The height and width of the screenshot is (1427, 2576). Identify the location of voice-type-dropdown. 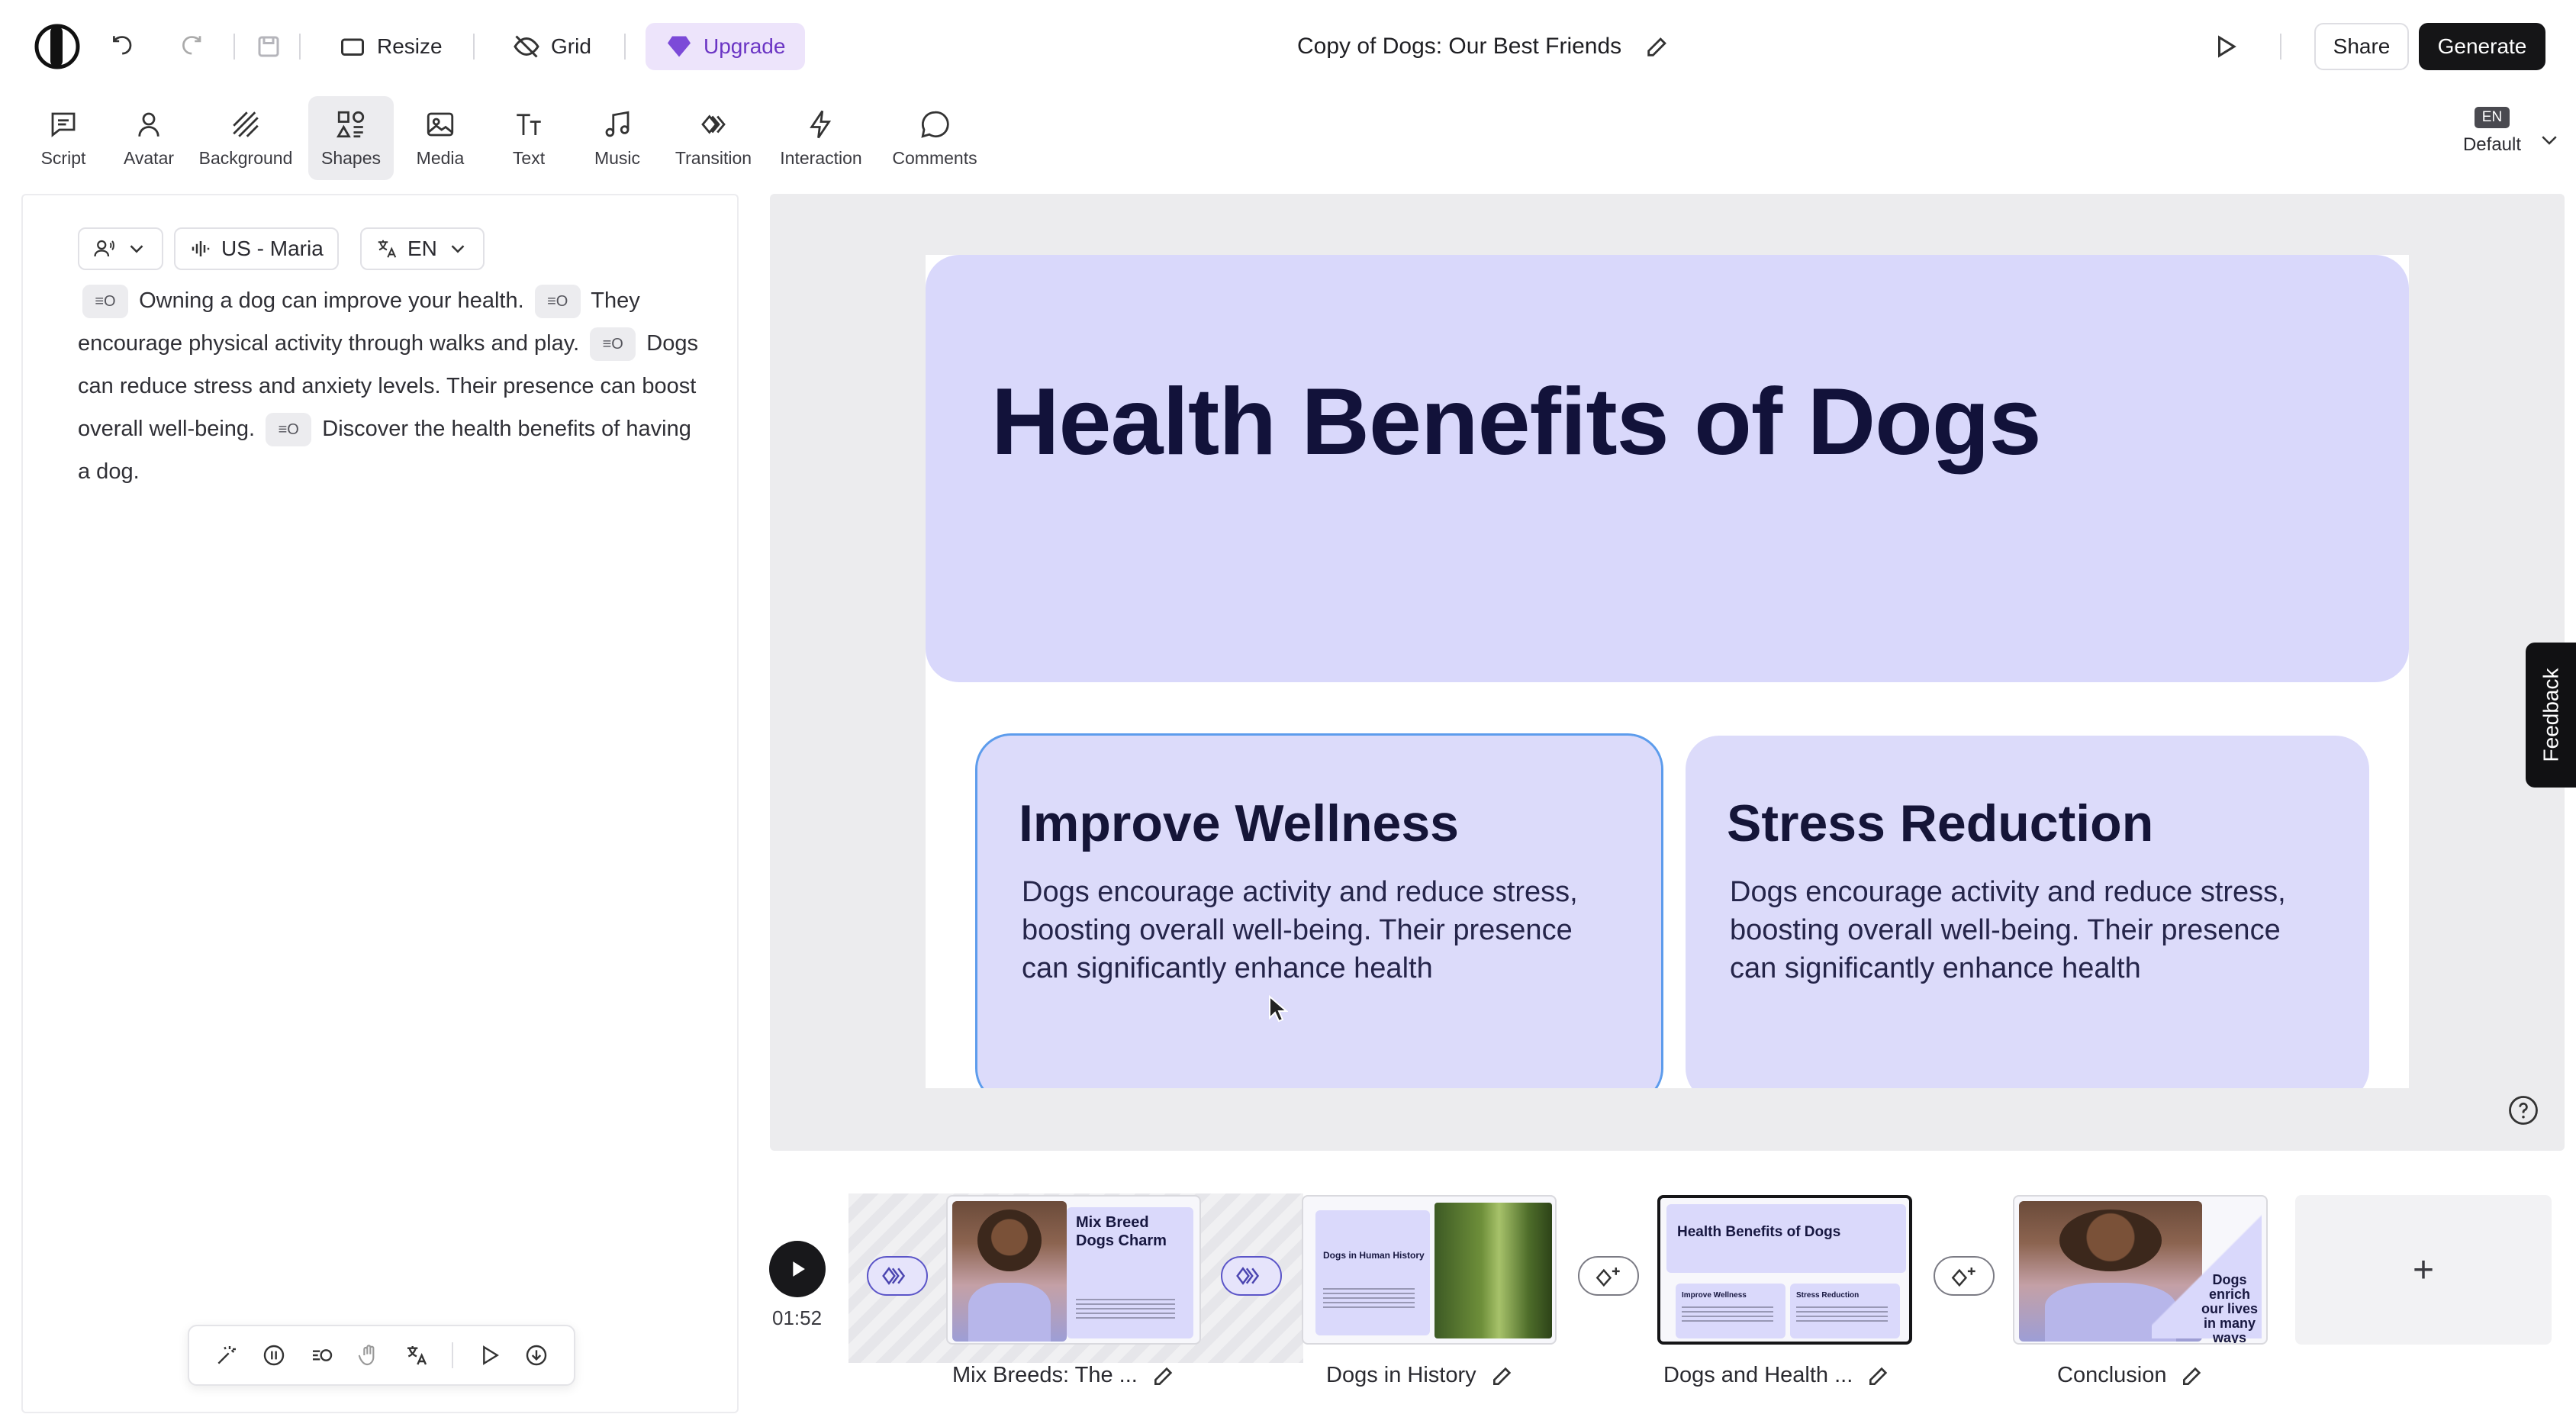
(120, 248).